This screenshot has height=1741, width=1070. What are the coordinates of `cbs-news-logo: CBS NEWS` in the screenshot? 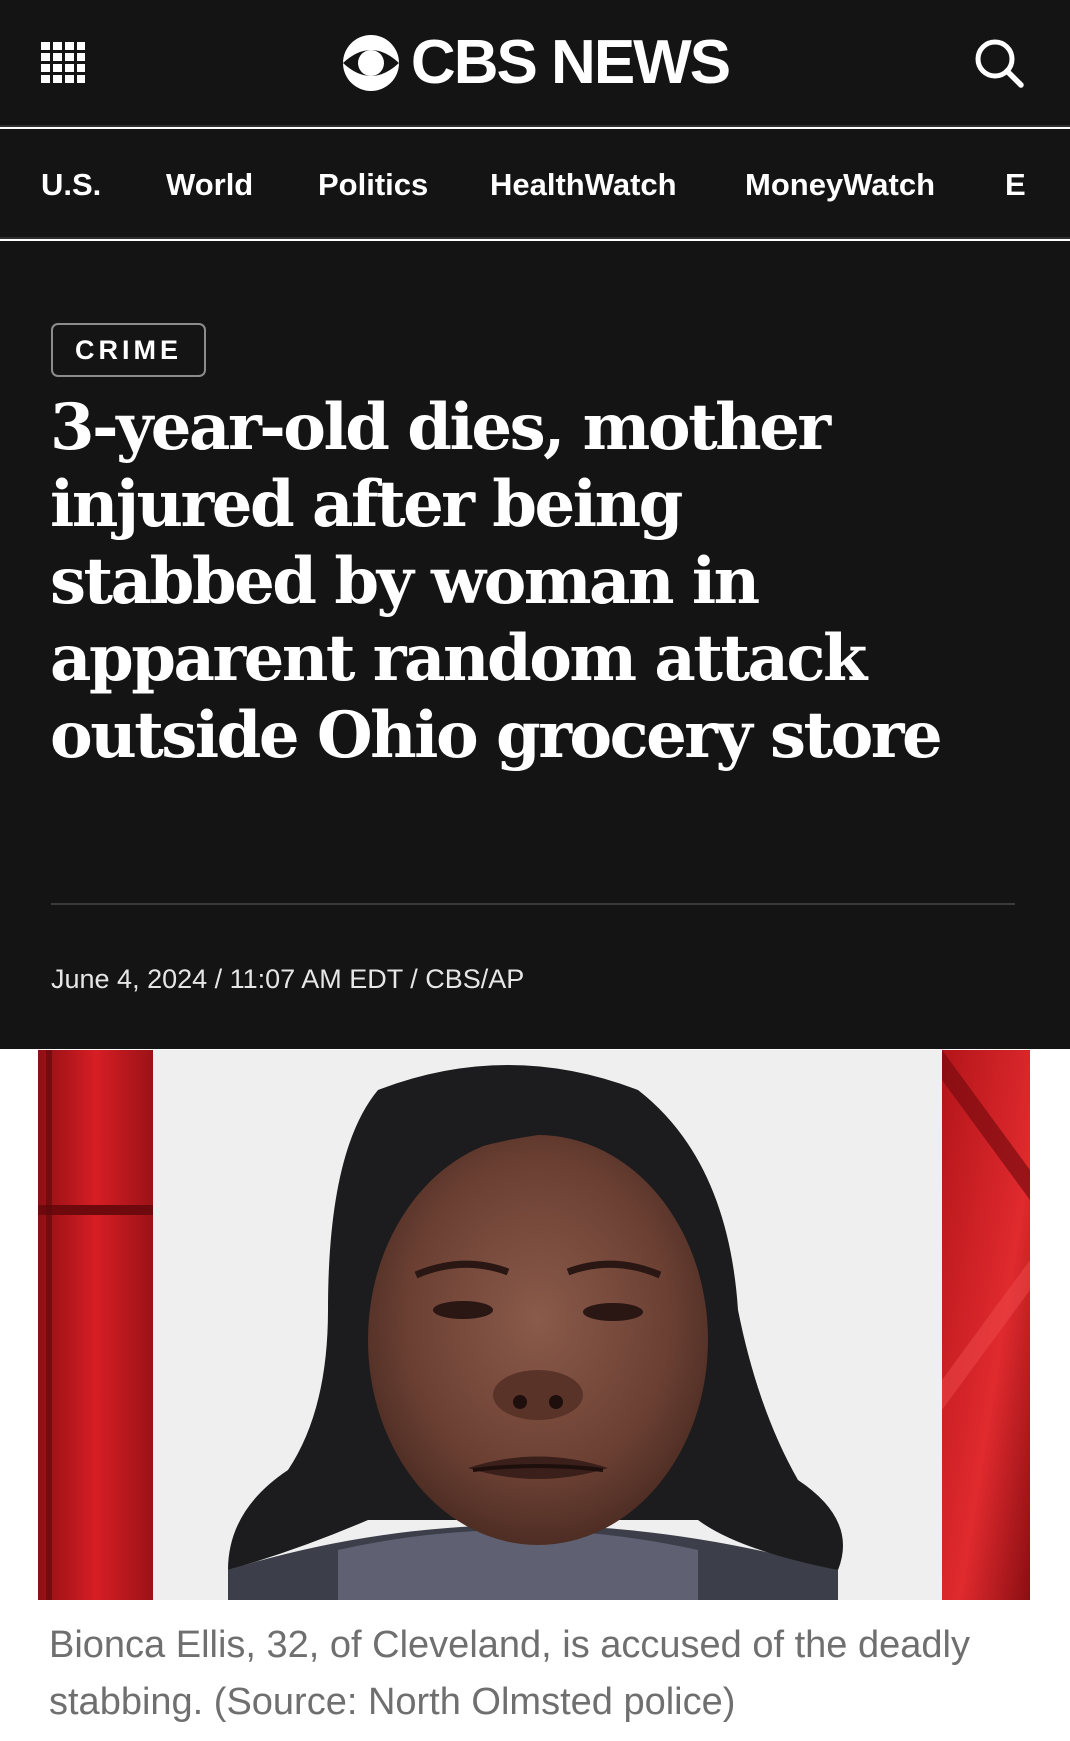 It's located at (535, 63).